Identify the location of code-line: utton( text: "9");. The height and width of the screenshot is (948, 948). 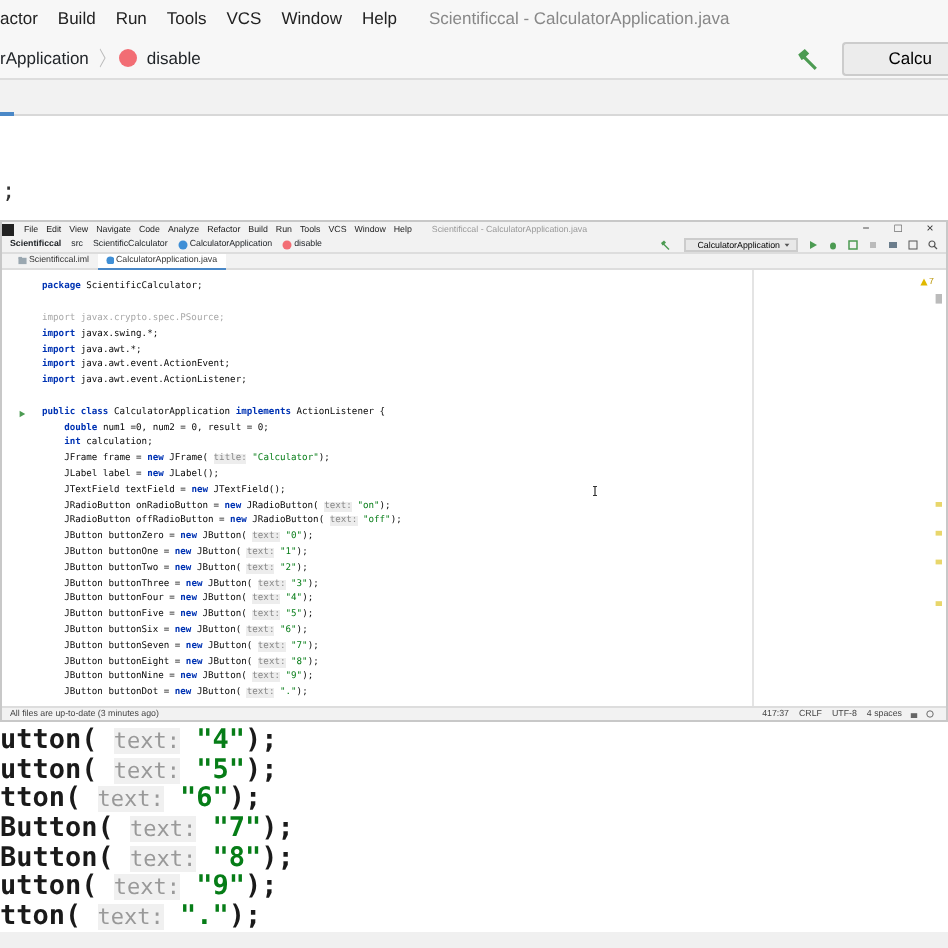
(140, 887).